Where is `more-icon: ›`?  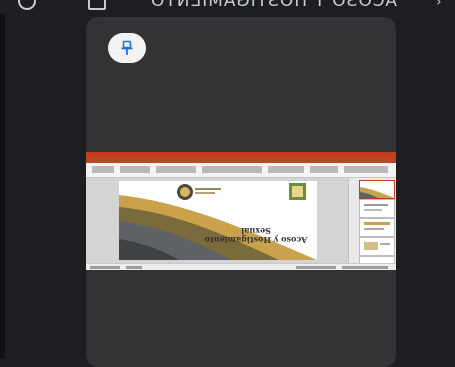
more-icon: › is located at coordinates (439, 5).